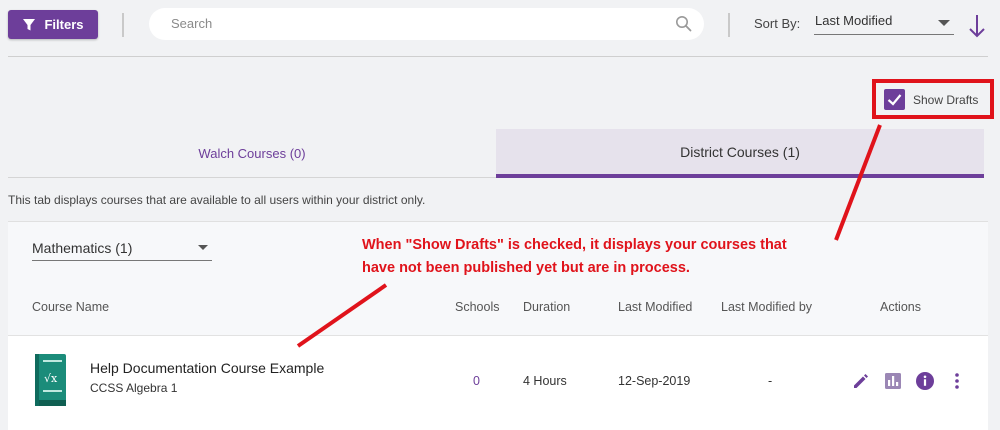  Describe the element at coordinates (977, 26) in the screenshot. I see `arrow-down-icon` at that location.